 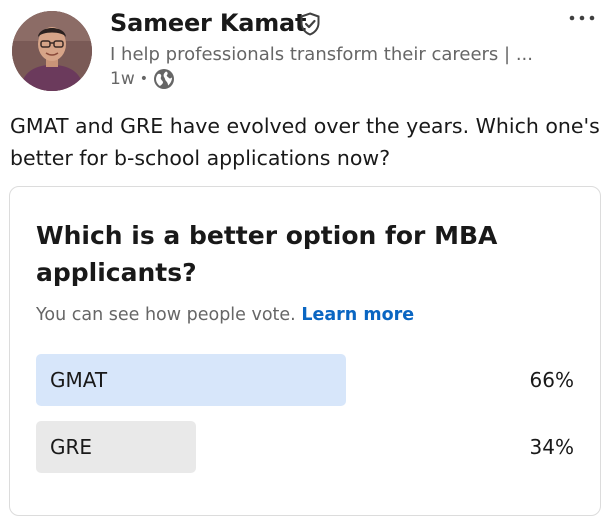 What do you see at coordinates (551, 380) in the screenshot?
I see `poll-option-percent: 66%` at bounding box center [551, 380].